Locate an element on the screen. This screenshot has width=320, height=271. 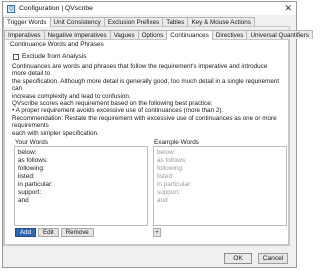
example-words-label: Example Words is located at coordinates (176, 142).